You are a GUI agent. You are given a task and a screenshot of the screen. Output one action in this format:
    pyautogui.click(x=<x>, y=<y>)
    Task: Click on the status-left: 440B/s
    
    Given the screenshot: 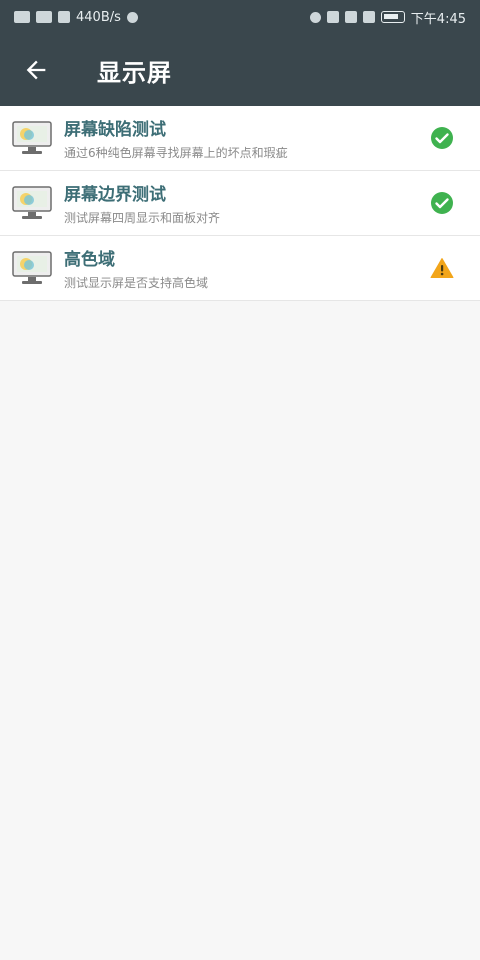 What is the action you would take?
    pyautogui.click(x=76, y=17)
    